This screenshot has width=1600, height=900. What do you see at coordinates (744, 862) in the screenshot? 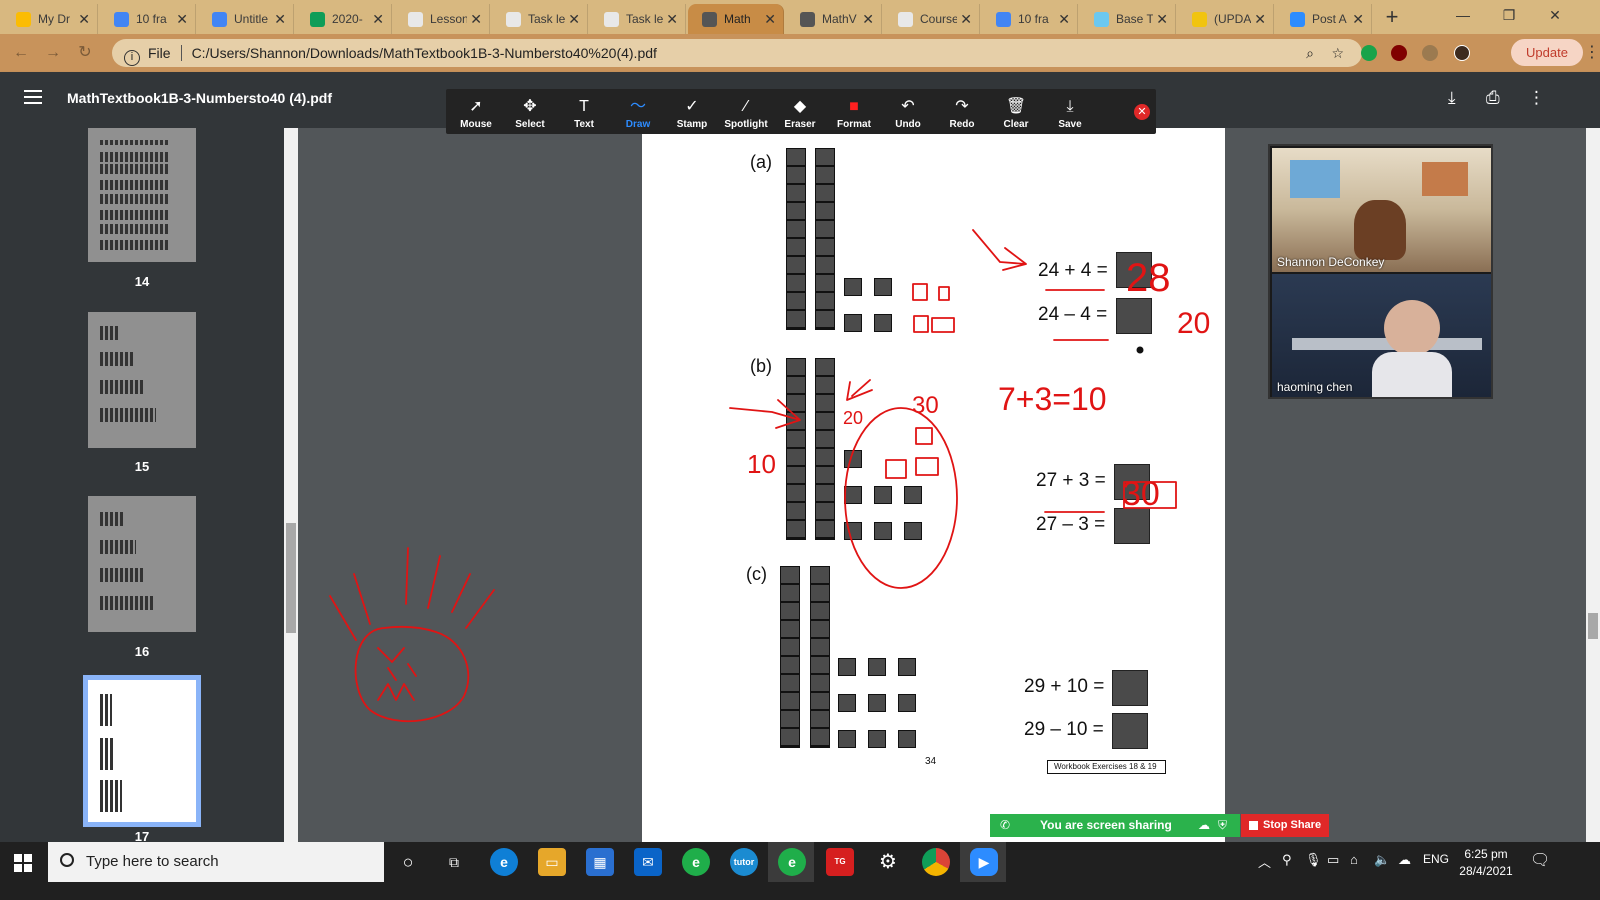
I see `tutor-app-icon: tutor` at bounding box center [744, 862].